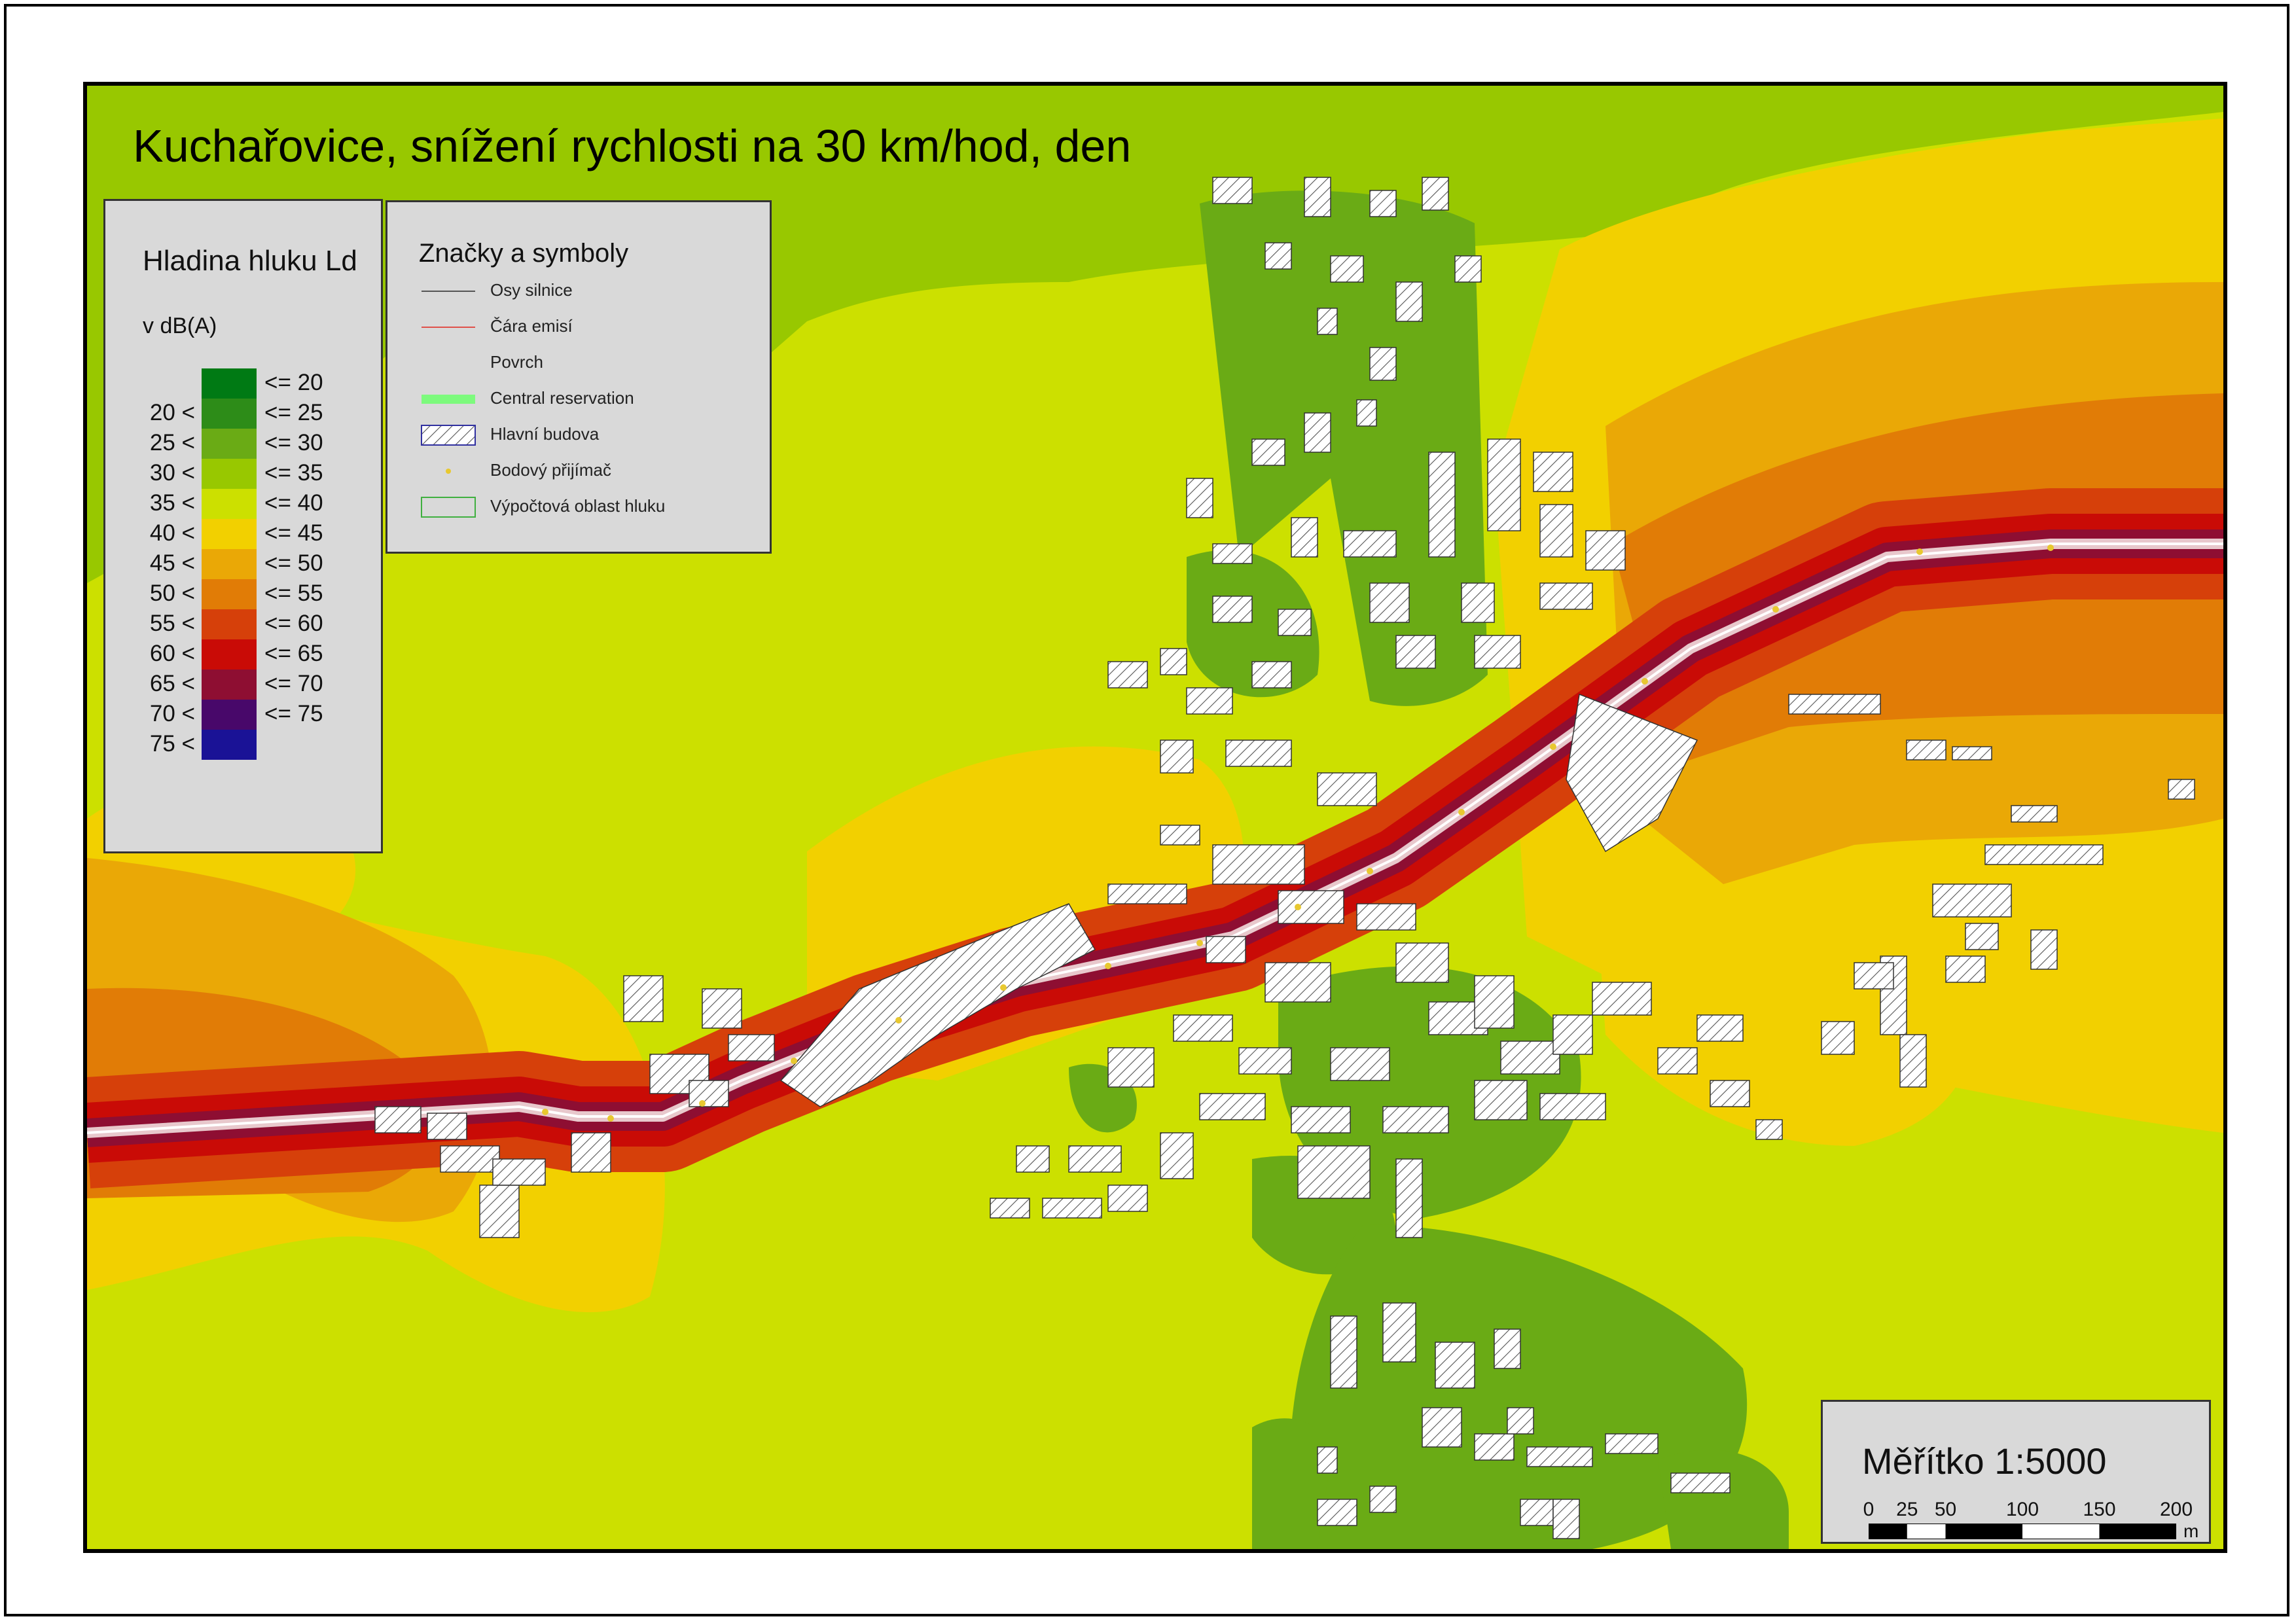  I want to click on symbol-row: Central reservation, so click(580, 400).